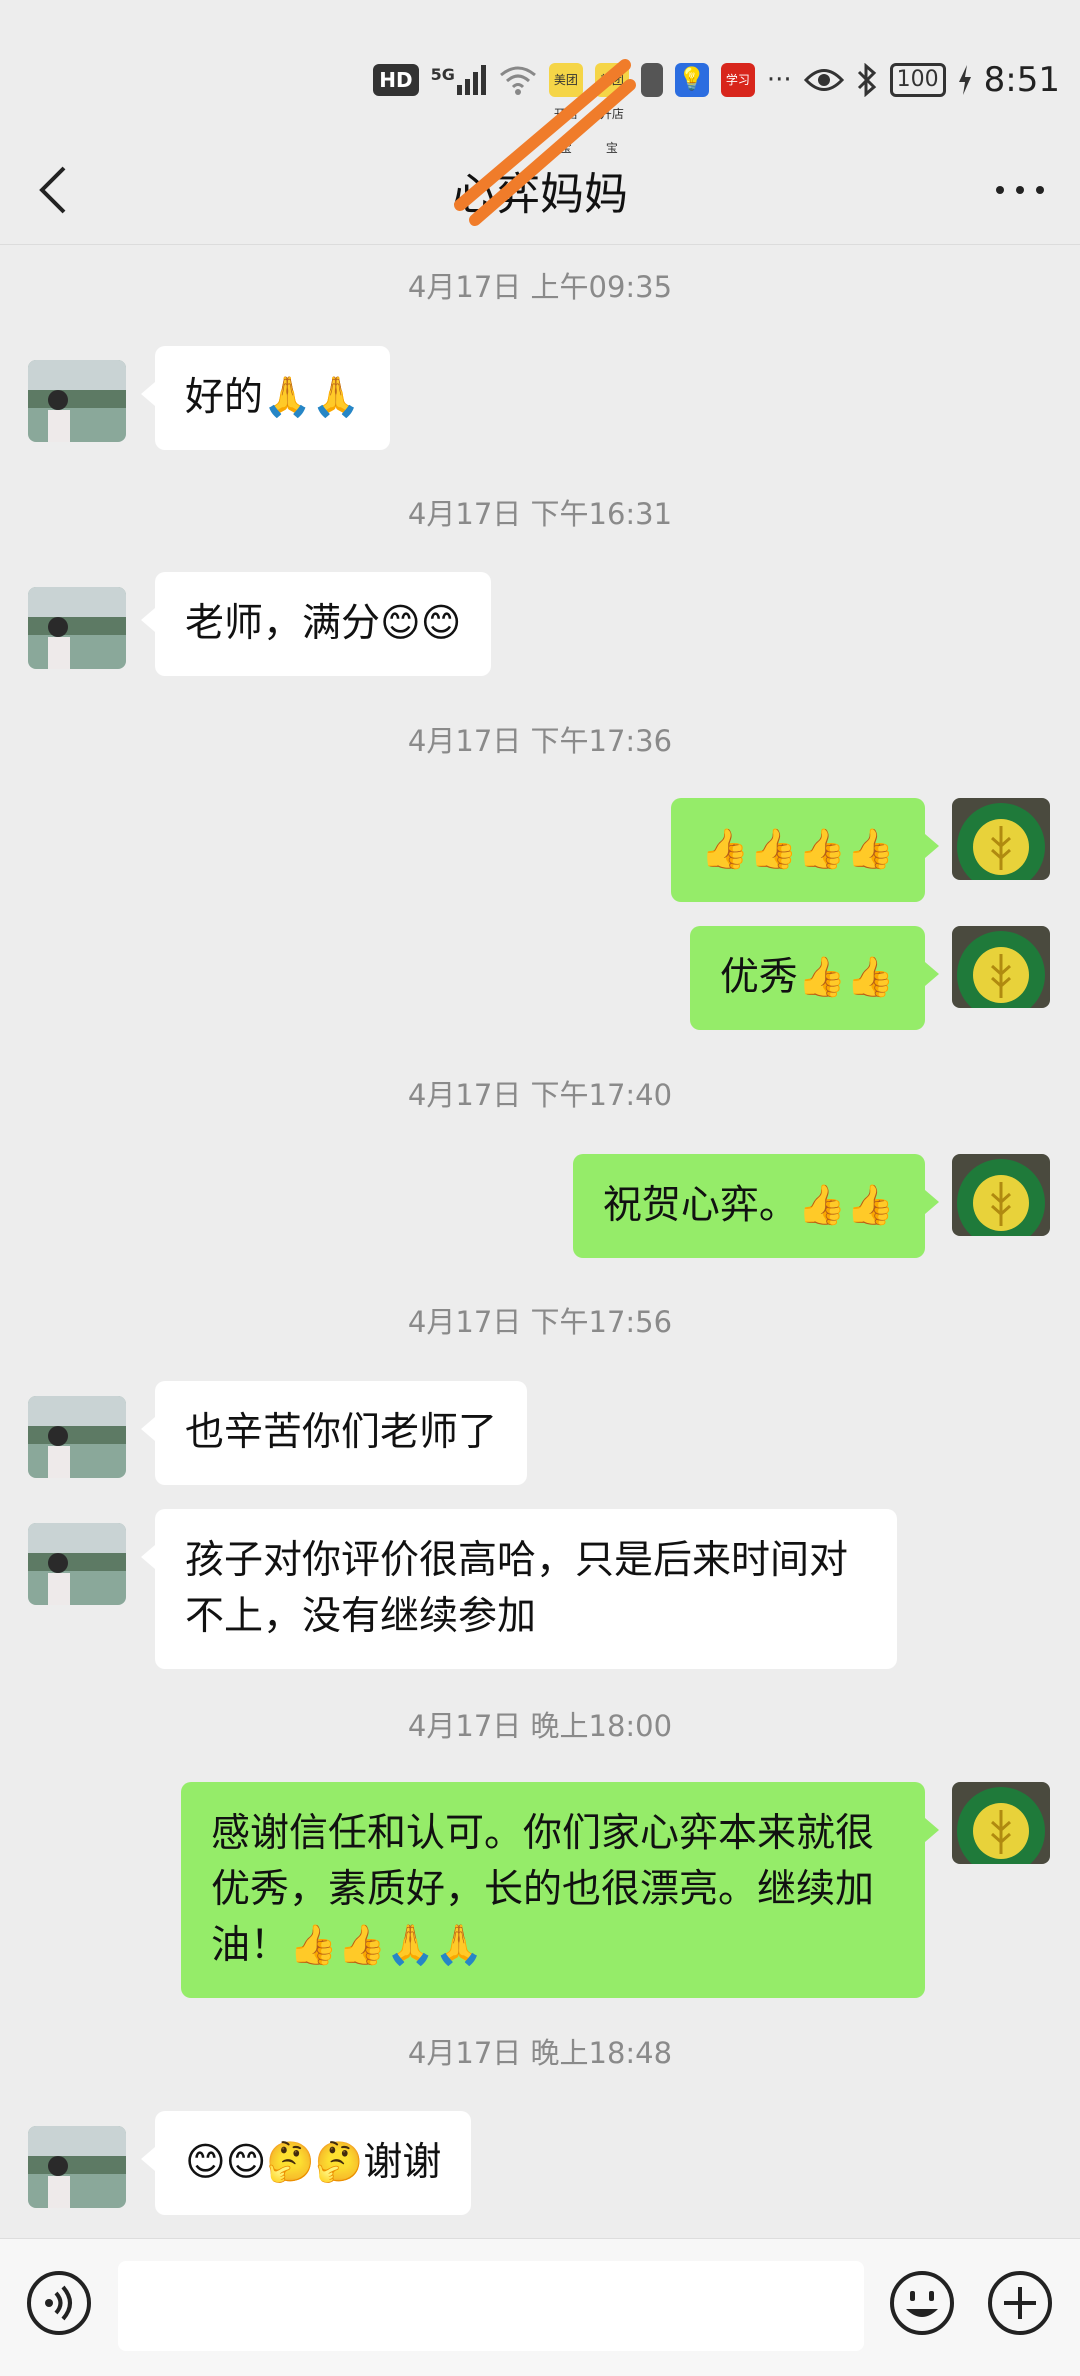 This screenshot has width=1080, height=2376. What do you see at coordinates (540, 1726) in the screenshot?
I see `timestamp: 4月17日 晚上18:00` at bounding box center [540, 1726].